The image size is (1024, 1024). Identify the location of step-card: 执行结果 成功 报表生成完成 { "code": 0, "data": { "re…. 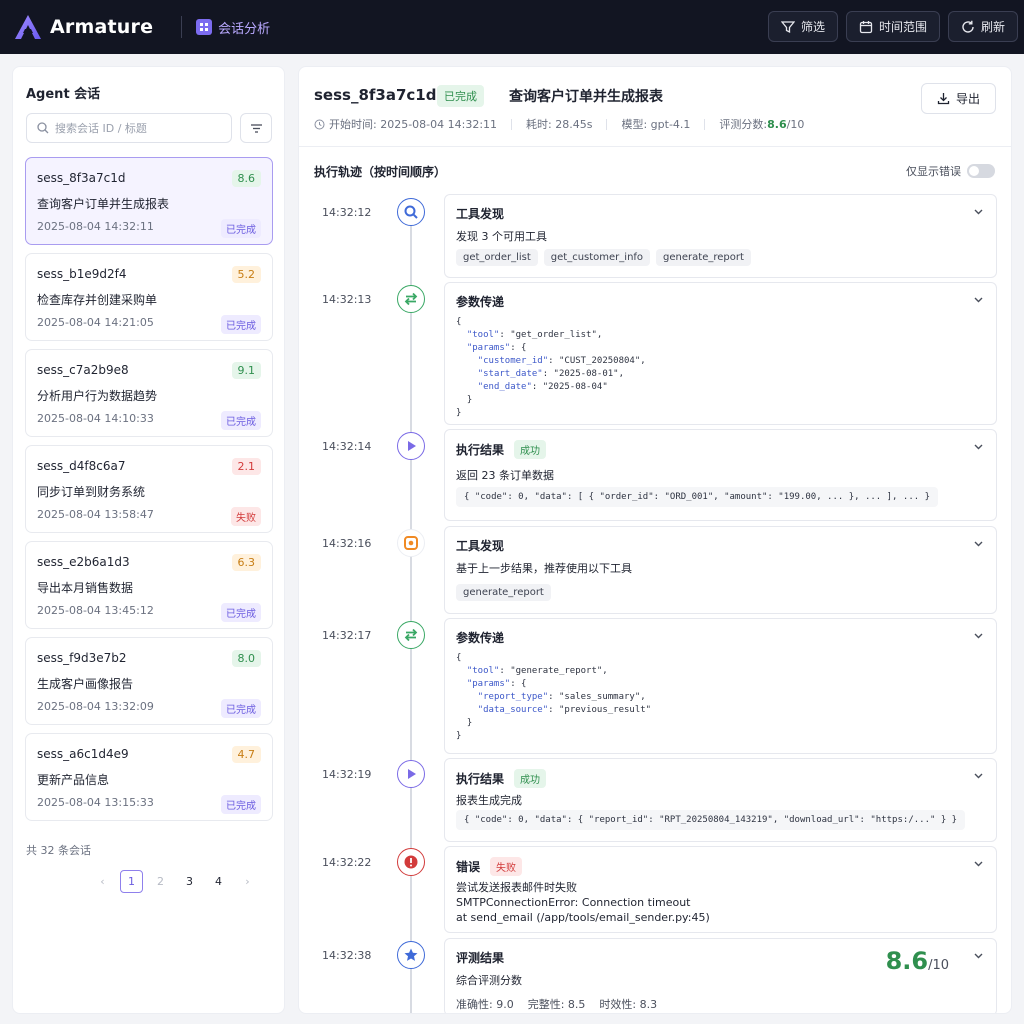
(720, 800).